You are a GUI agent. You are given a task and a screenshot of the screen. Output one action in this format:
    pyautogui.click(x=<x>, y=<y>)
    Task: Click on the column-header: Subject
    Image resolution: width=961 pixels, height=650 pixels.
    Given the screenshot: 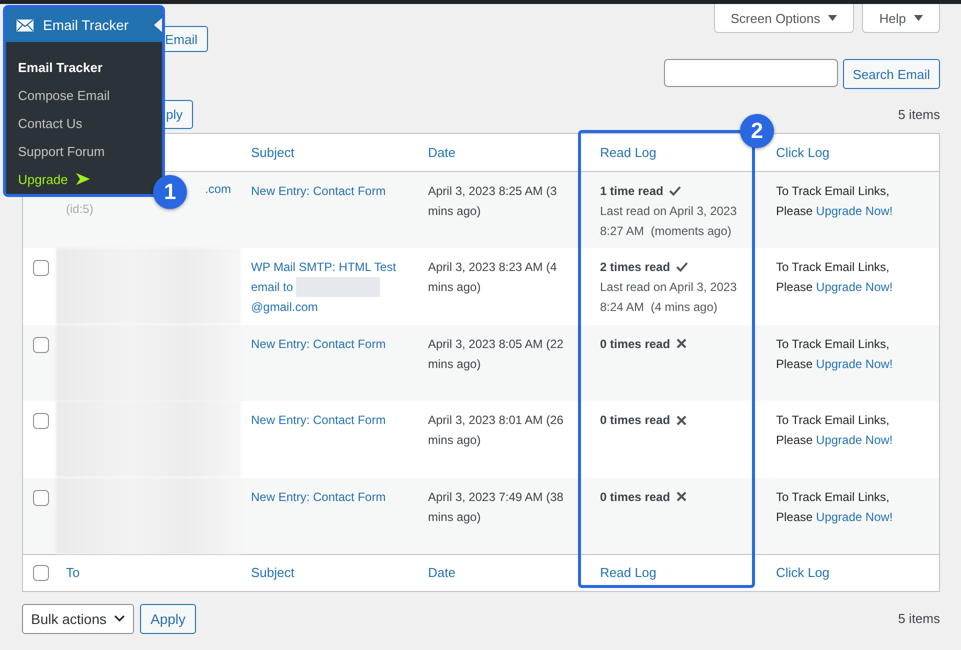 What is the action you would take?
    pyautogui.click(x=272, y=152)
    